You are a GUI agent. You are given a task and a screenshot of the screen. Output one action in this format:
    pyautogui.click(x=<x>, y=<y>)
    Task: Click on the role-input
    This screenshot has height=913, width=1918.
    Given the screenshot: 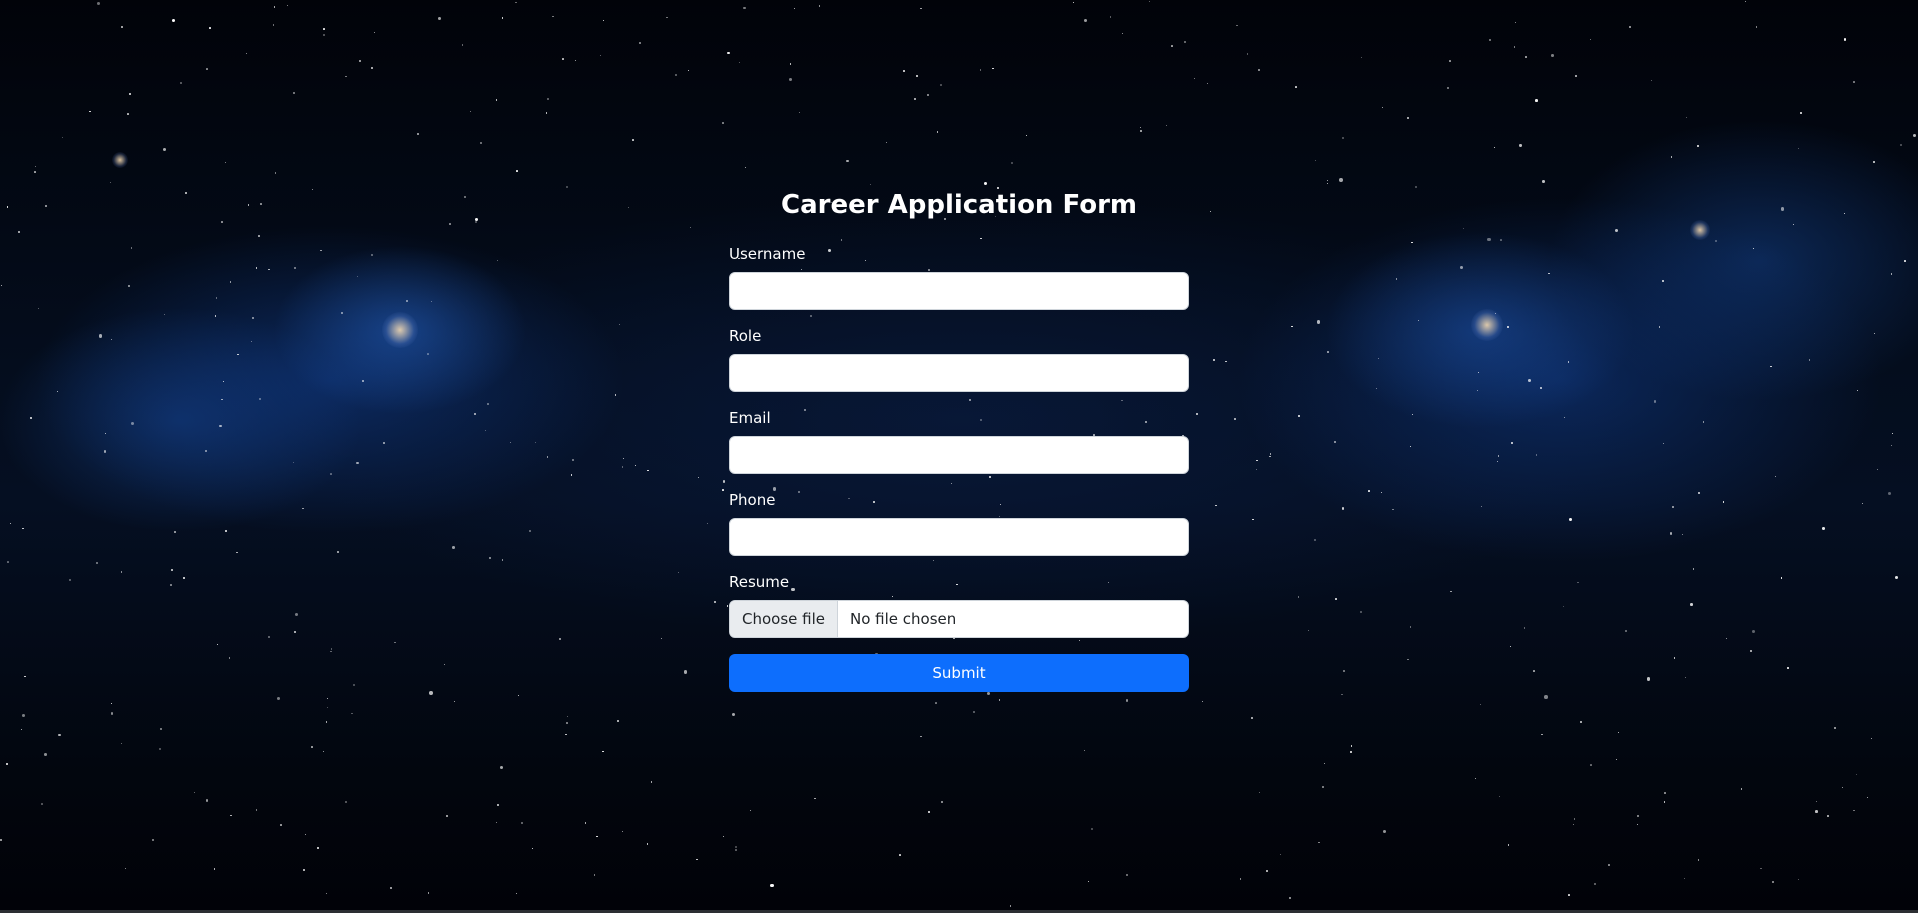 What is the action you would take?
    pyautogui.click(x=959, y=373)
    